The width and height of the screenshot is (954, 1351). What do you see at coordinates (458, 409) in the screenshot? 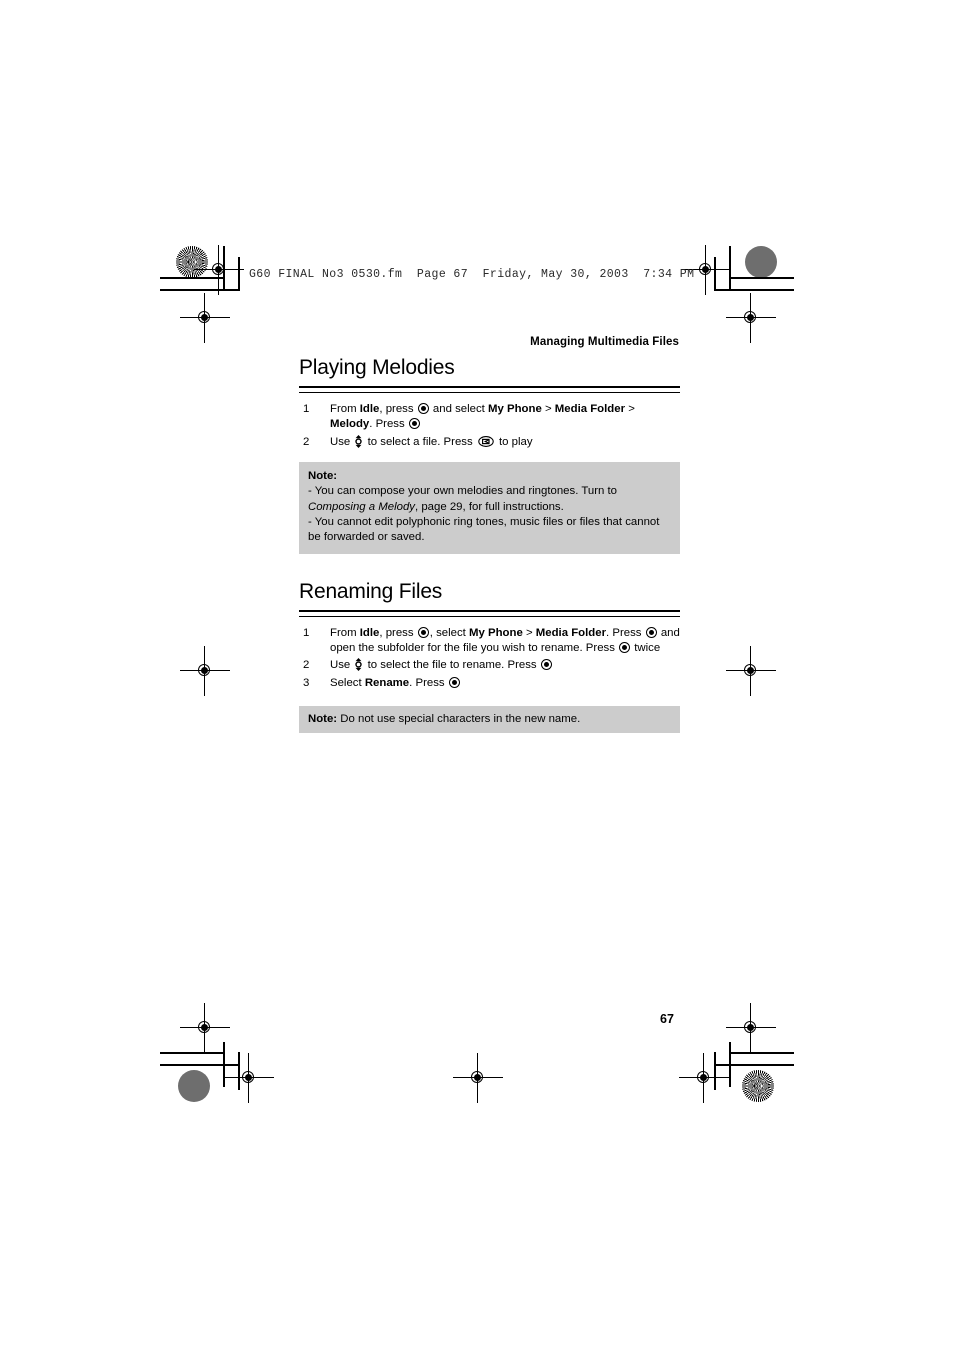
I see `text-run: and select` at bounding box center [458, 409].